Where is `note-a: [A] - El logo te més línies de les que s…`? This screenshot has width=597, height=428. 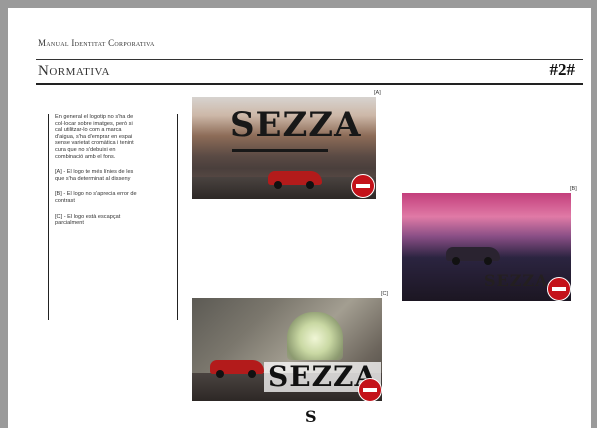
note-a: [A] - El logo te més línies de les que s… is located at coordinates (94, 175).